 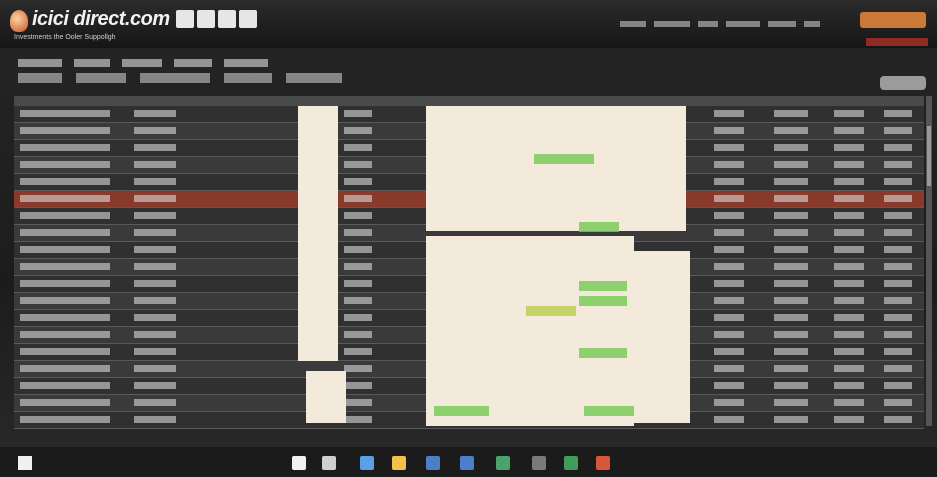 What do you see at coordinates (469, 101) in the screenshot?
I see `grid-header-row` at bounding box center [469, 101].